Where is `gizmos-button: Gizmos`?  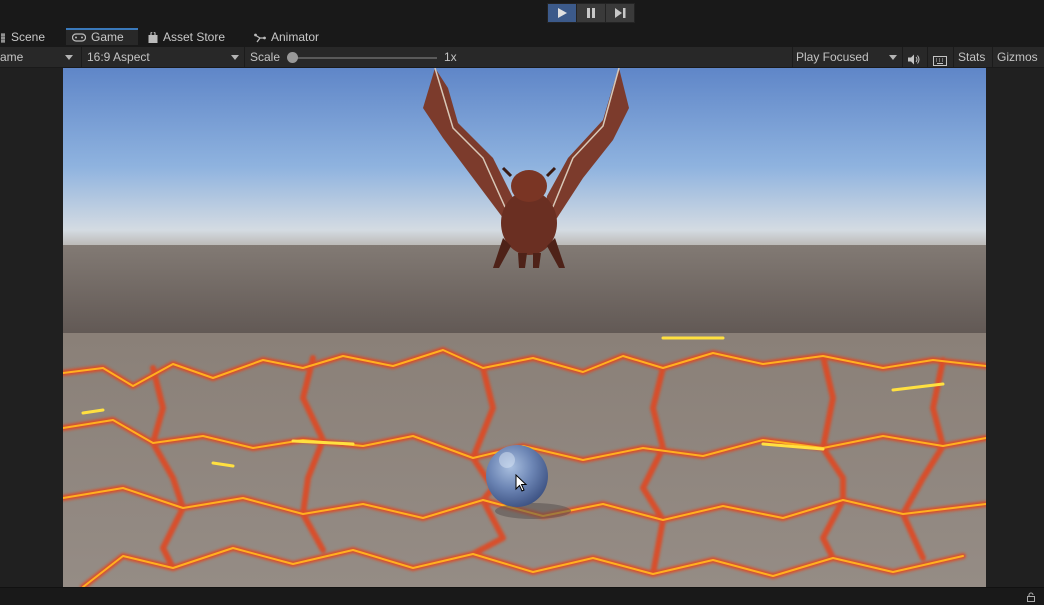 gizmos-button: Gizmos is located at coordinates (1017, 57).